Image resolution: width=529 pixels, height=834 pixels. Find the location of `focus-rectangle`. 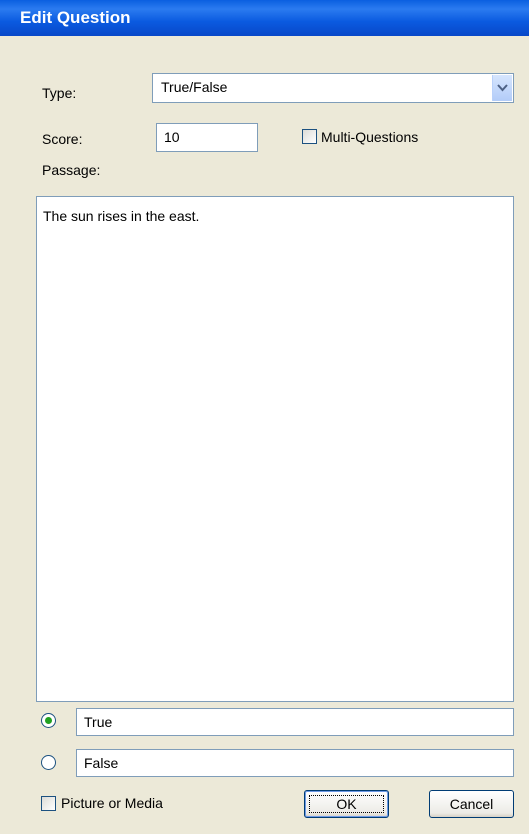

focus-rectangle is located at coordinates (346, 804).